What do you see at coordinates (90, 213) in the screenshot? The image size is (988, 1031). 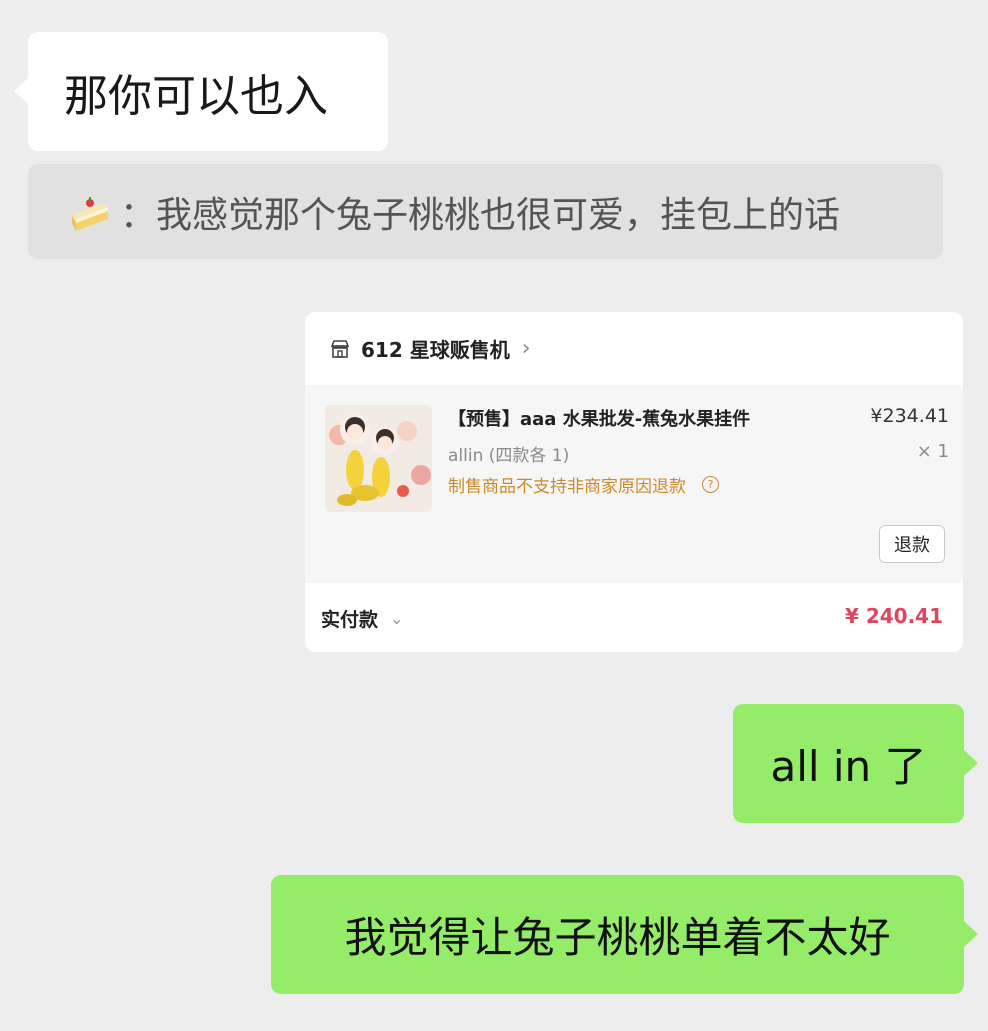 I see `cake-emoji-icon` at bounding box center [90, 213].